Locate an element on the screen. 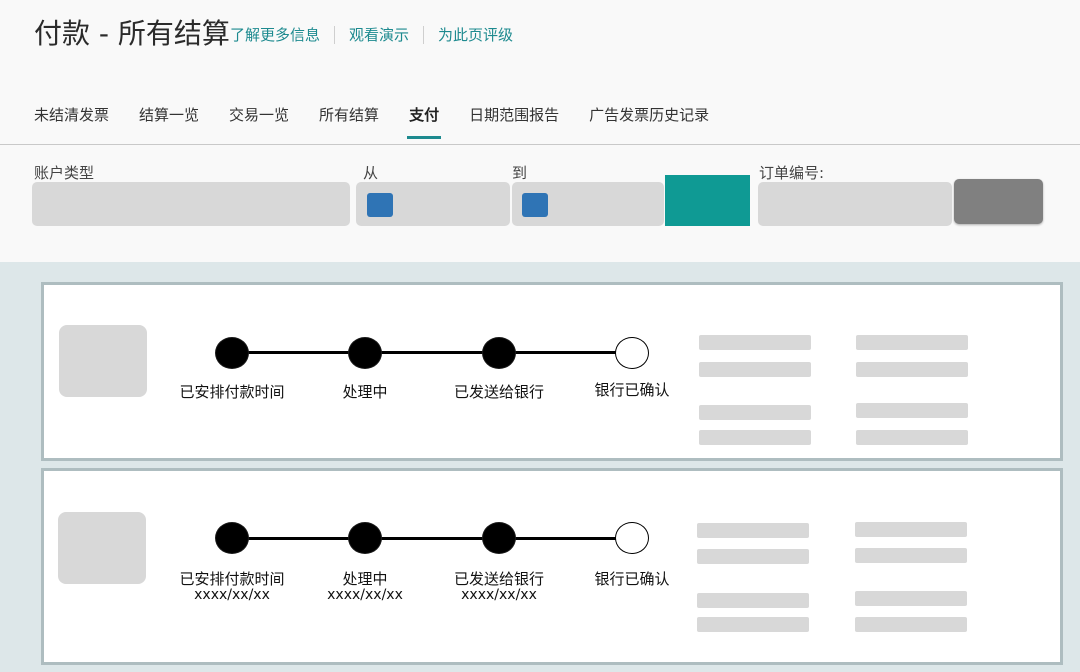 Image resolution: width=1080 pixels, height=672 pixels. from-date-input is located at coordinates (433, 204).